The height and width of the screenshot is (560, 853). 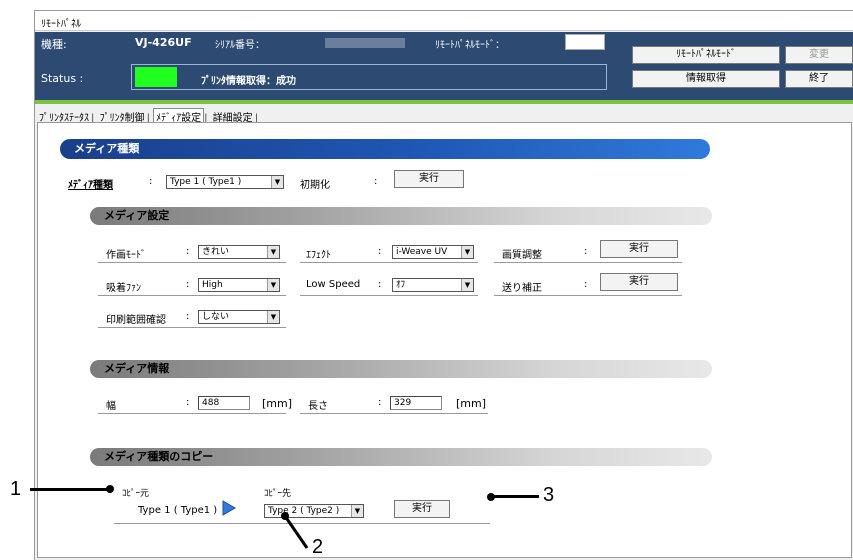 What do you see at coordinates (333, 284) in the screenshot?
I see `low-speed-label: Low Speed` at bounding box center [333, 284].